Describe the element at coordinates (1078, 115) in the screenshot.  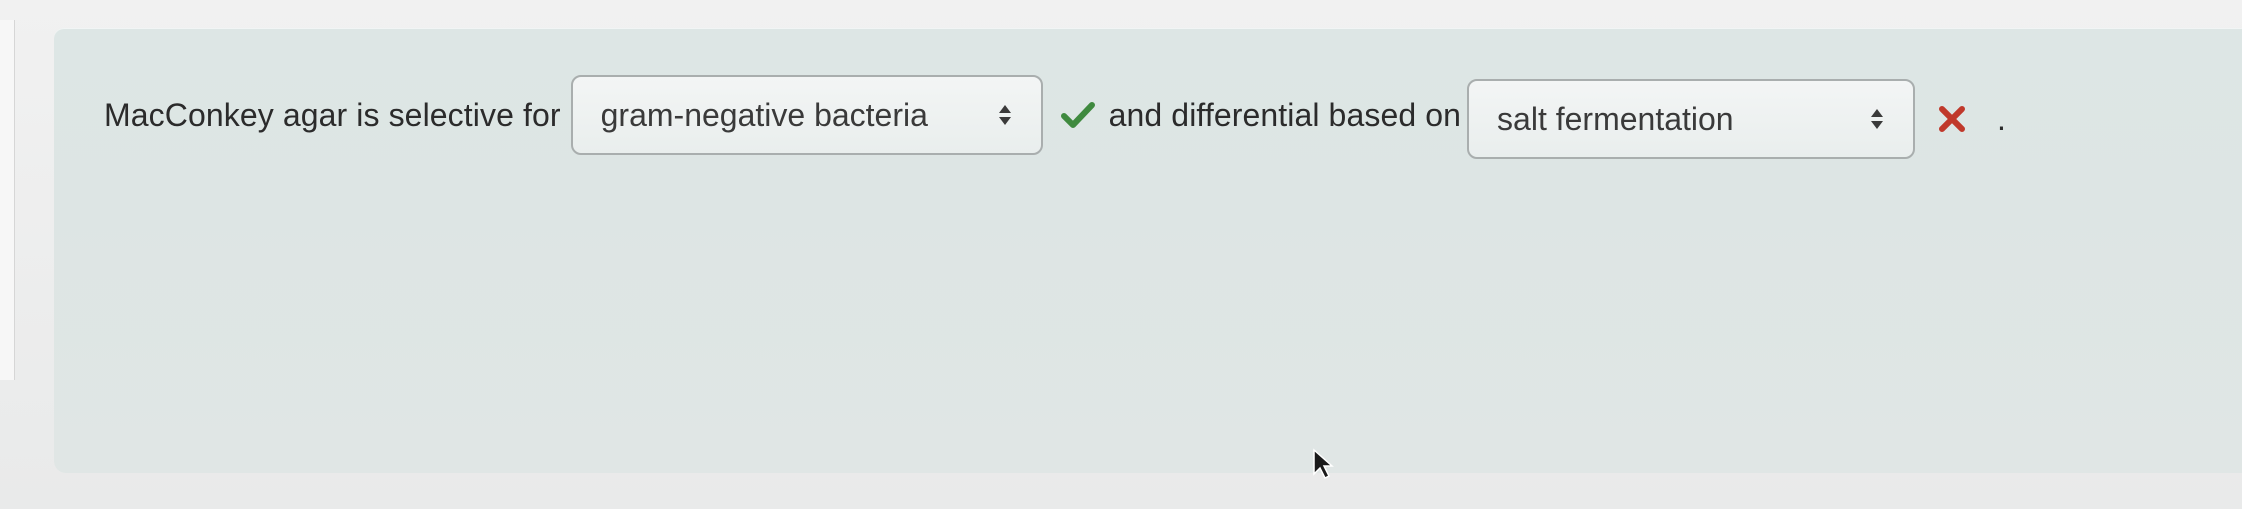
I see `check-icon` at that location.